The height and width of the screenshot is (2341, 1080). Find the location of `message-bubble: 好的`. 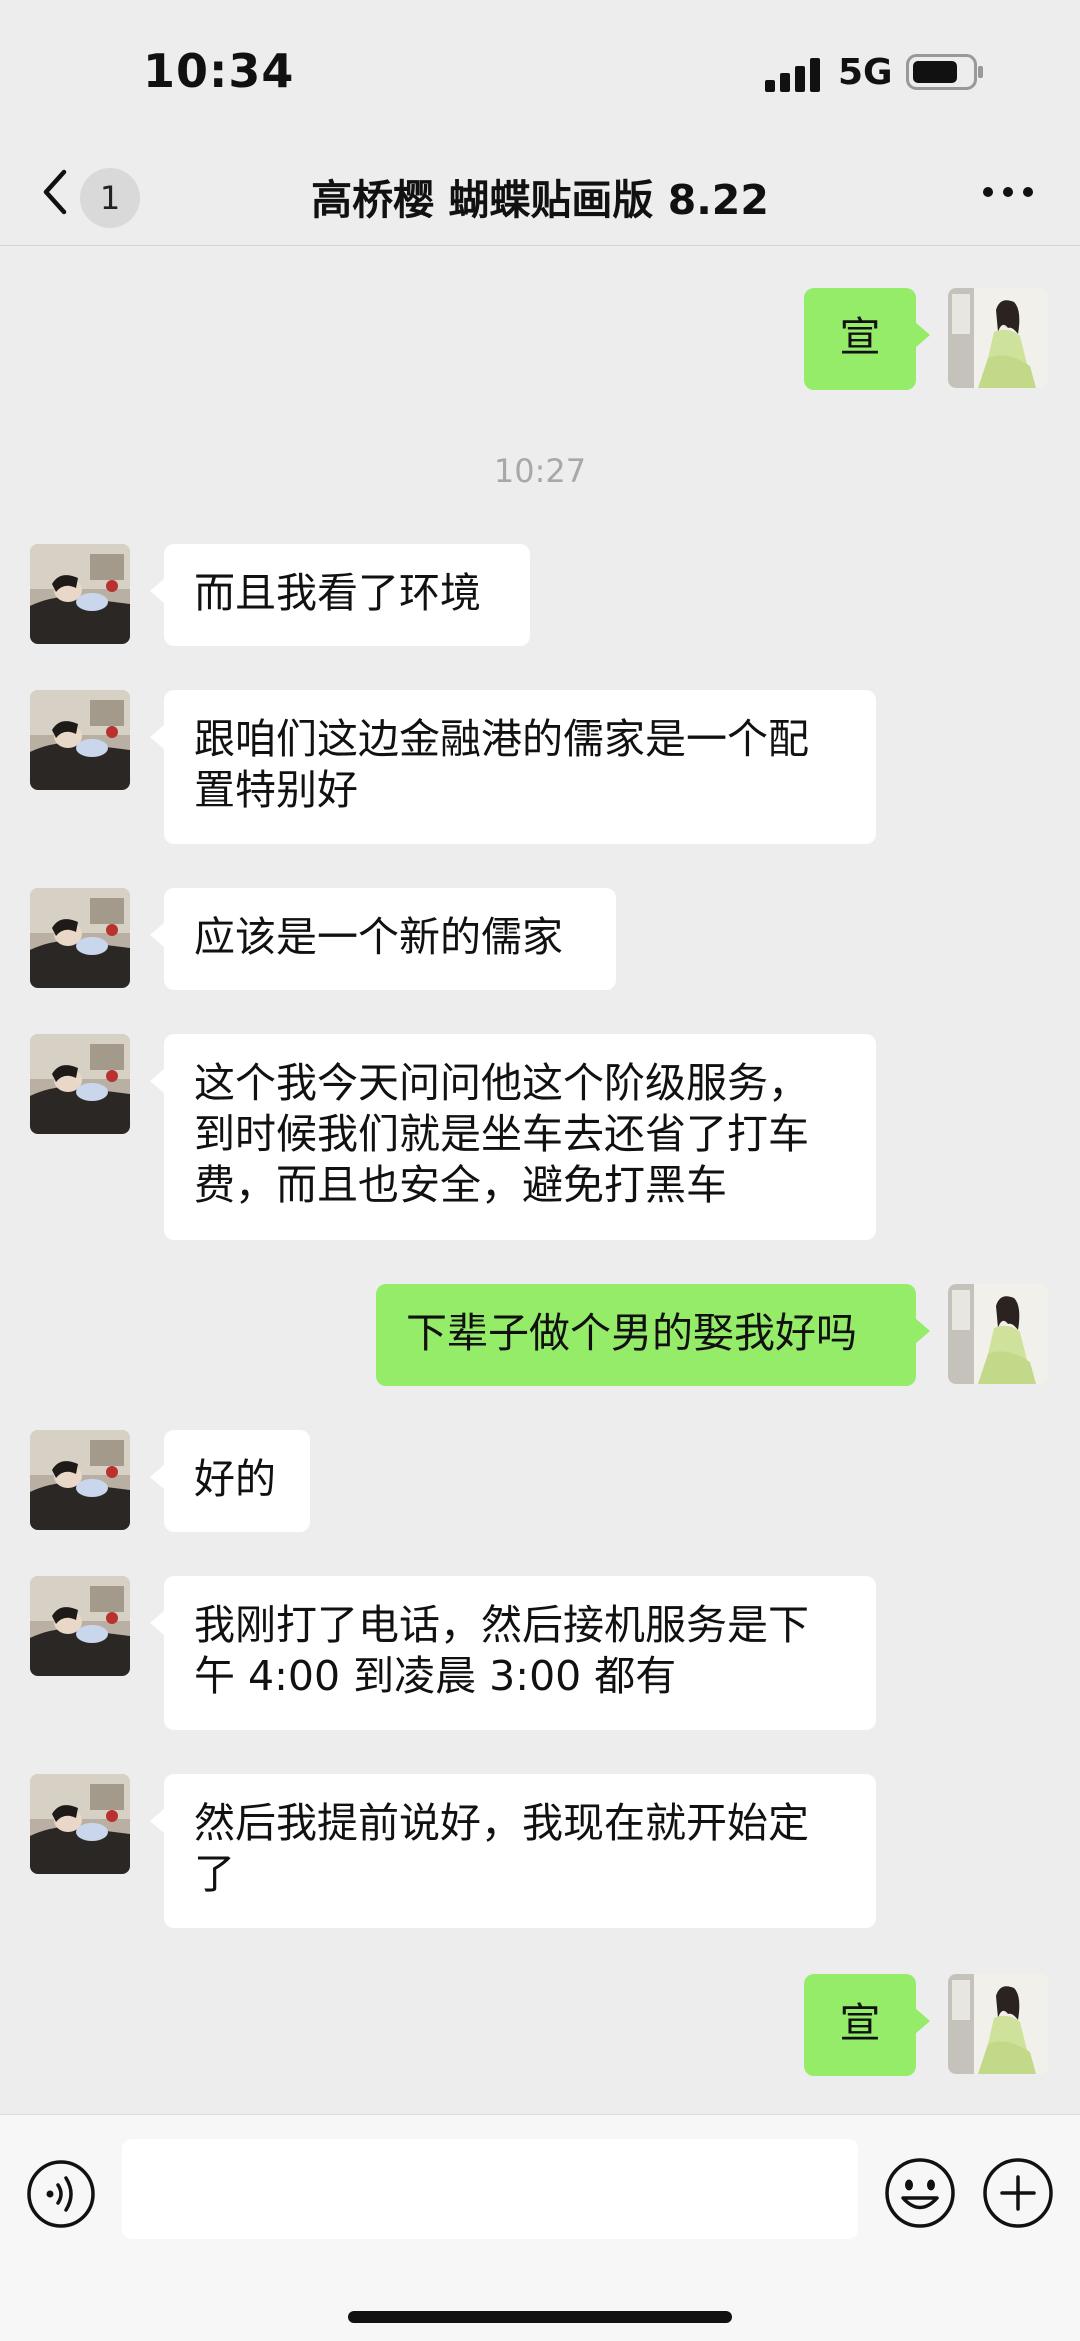

message-bubble: 好的 is located at coordinates (230, 1481).